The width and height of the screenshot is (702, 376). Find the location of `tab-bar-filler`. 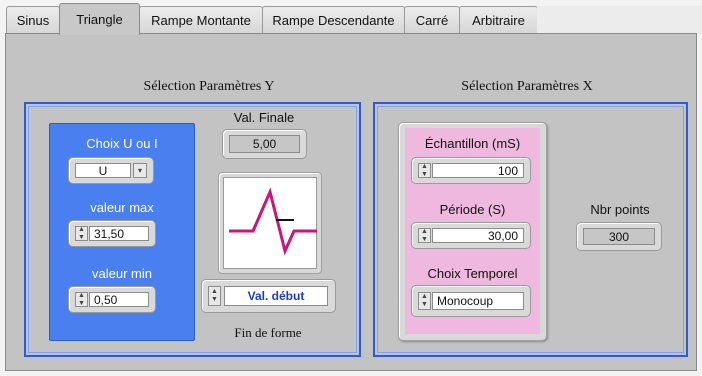

tab-bar-filler is located at coordinates (619, 20).